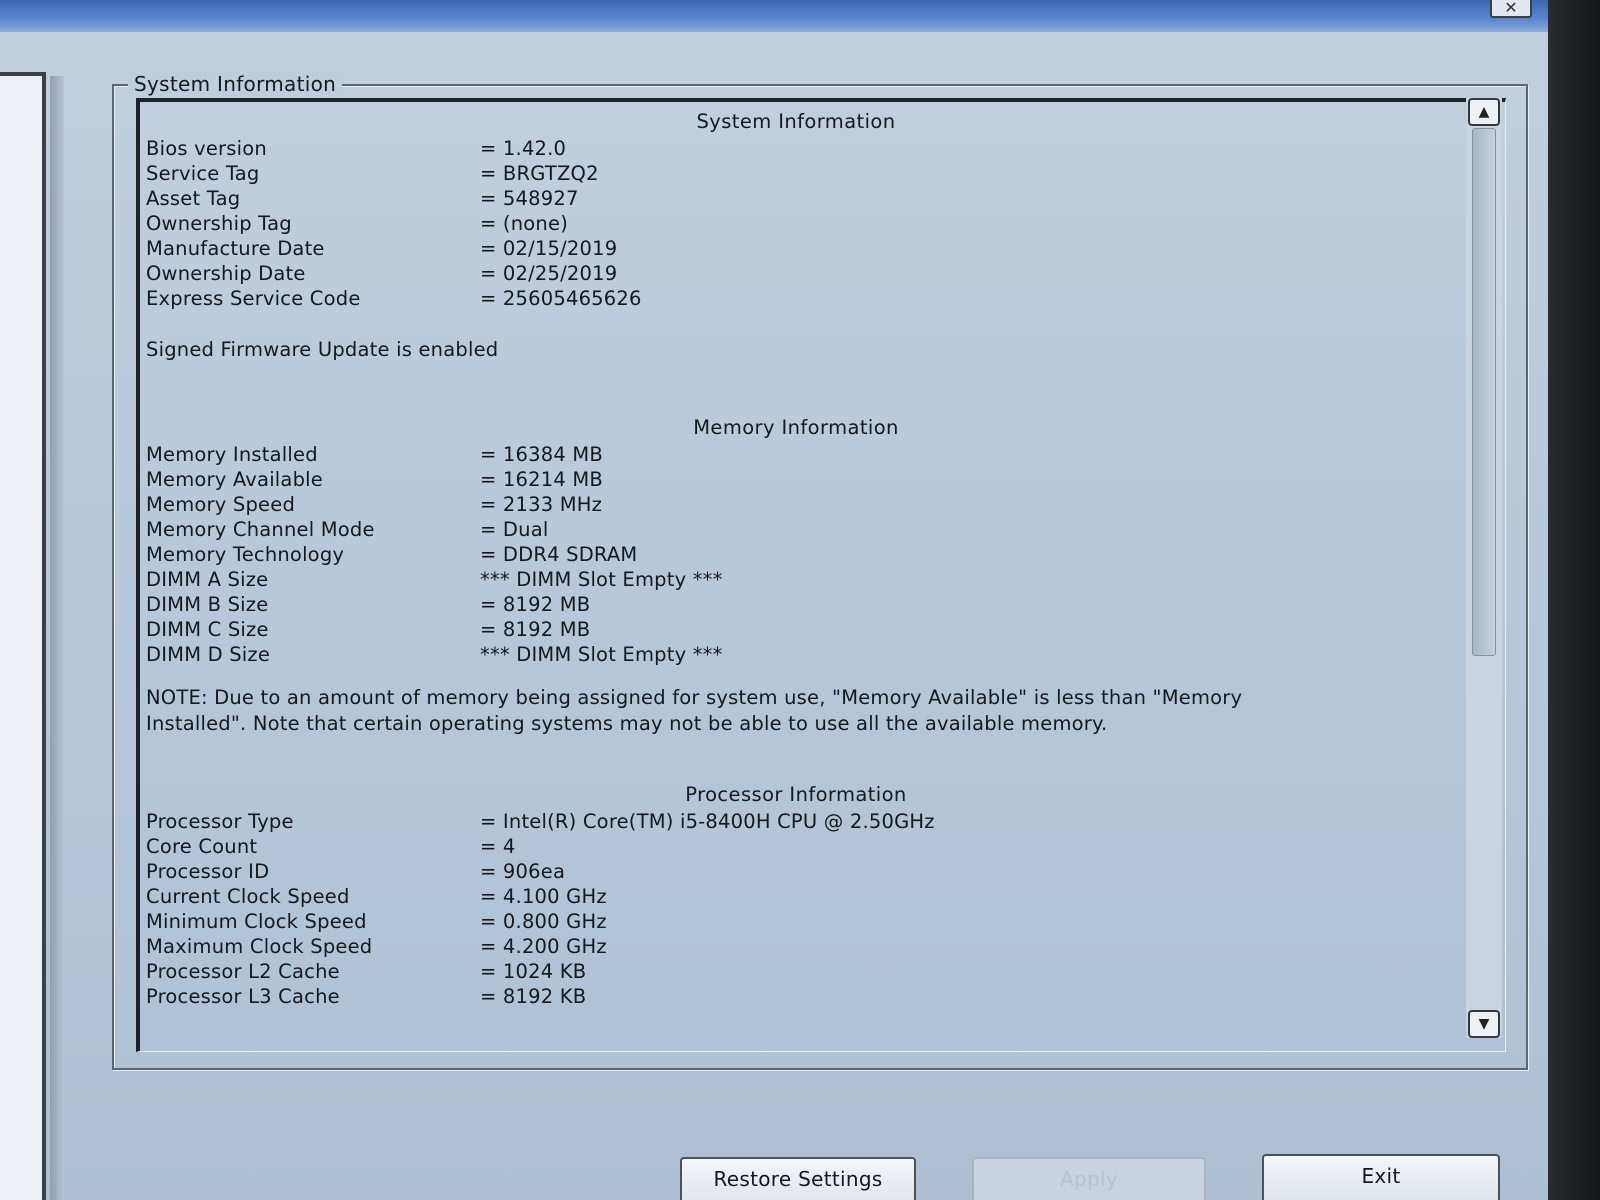 The image size is (1600, 1200). What do you see at coordinates (529, 198) in the screenshot?
I see `system-info-value: = 548927` at bounding box center [529, 198].